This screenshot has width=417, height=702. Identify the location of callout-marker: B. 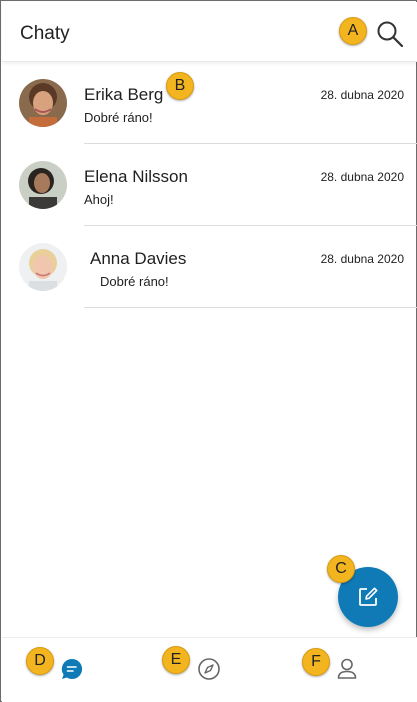
(180, 86).